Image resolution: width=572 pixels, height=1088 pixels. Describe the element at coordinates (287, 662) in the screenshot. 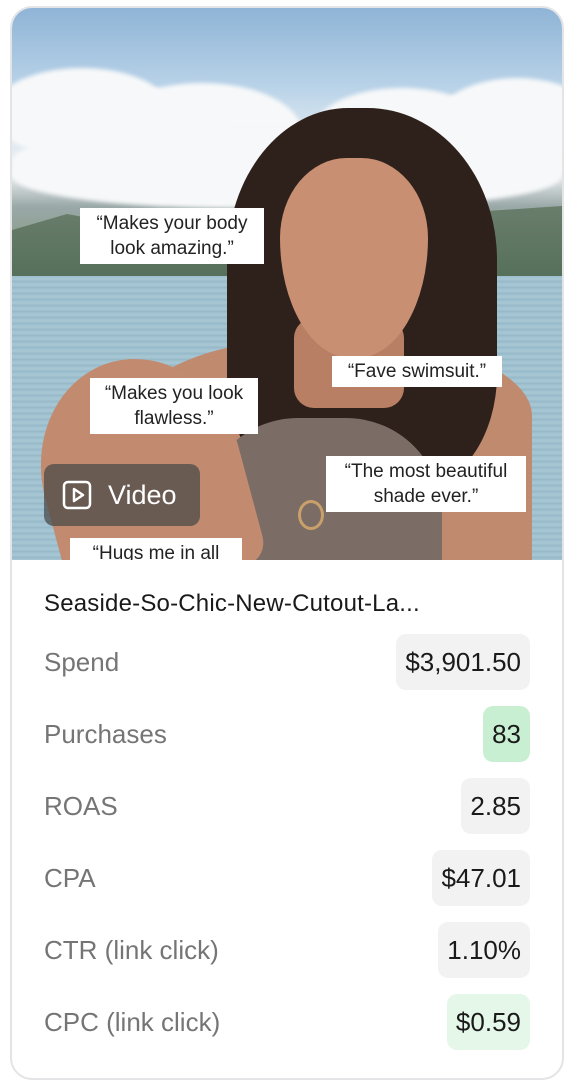

I see `metric-row: Spend $3,901.50` at that location.